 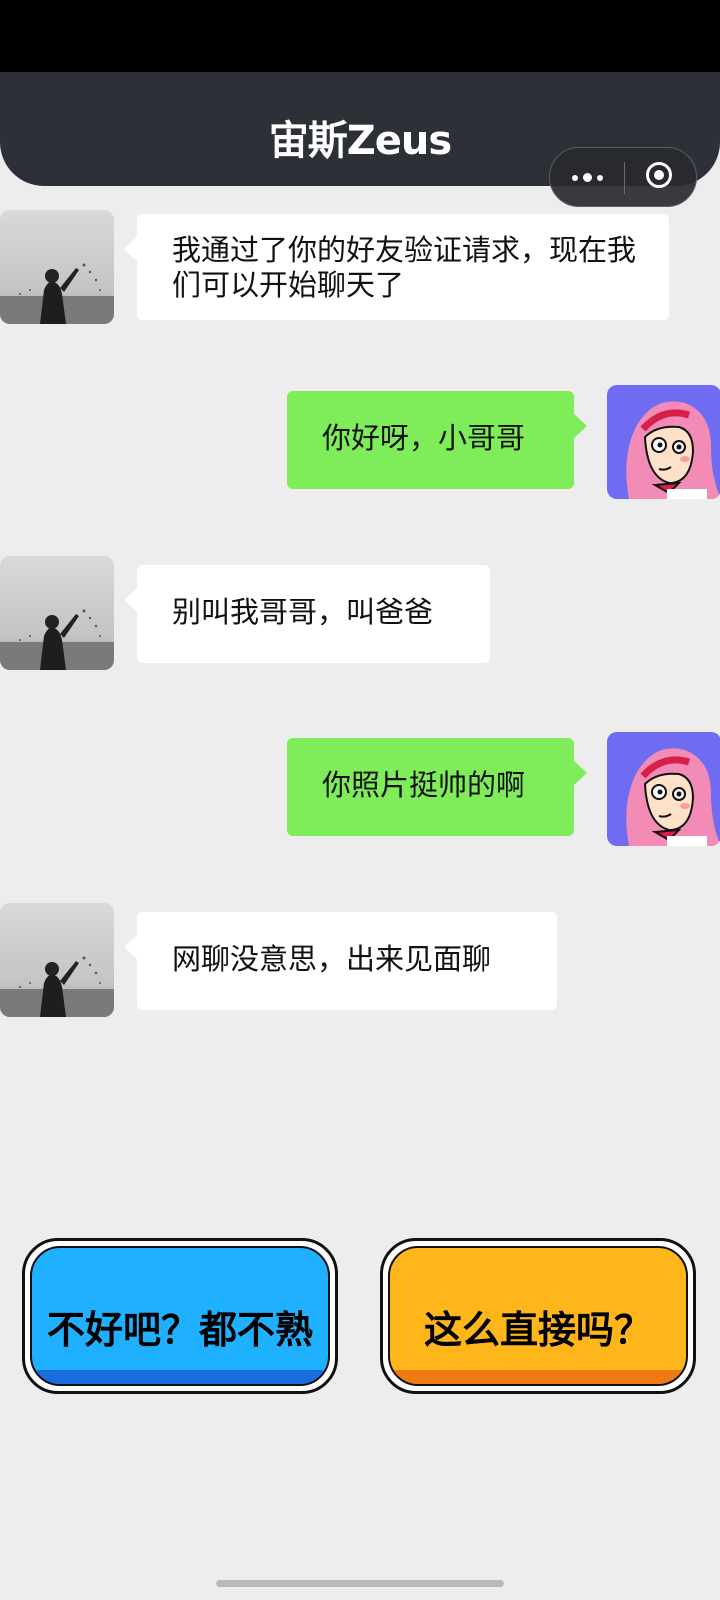 I want to click on choice-button-right: 这么直接吗？, so click(x=538, y=1316).